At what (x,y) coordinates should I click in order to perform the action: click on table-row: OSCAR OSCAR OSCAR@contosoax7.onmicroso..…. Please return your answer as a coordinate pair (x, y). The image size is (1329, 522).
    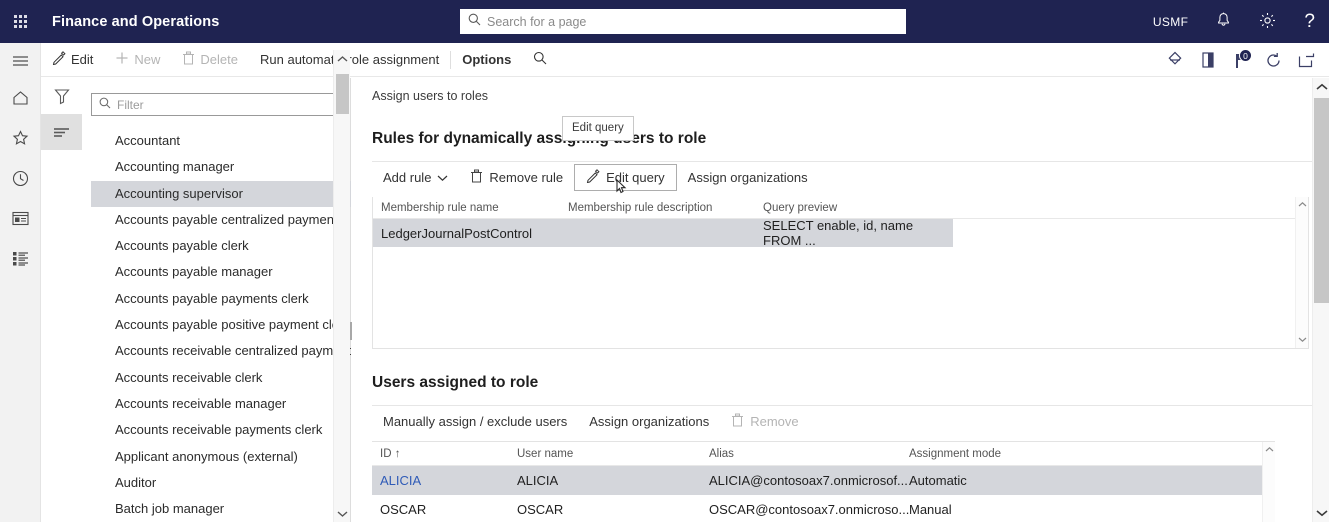
    Looking at the image, I should click on (823, 508).